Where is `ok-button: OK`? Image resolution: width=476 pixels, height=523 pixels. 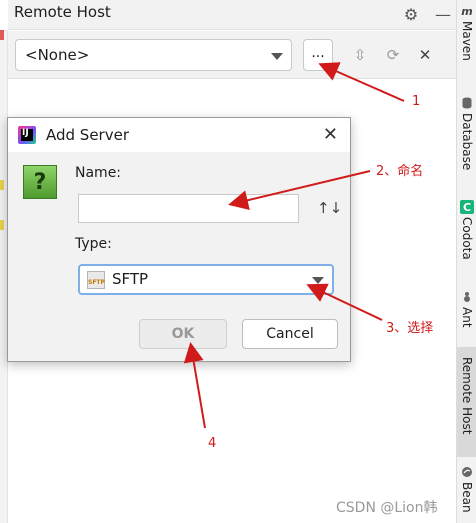
ok-button: OK is located at coordinates (183, 334).